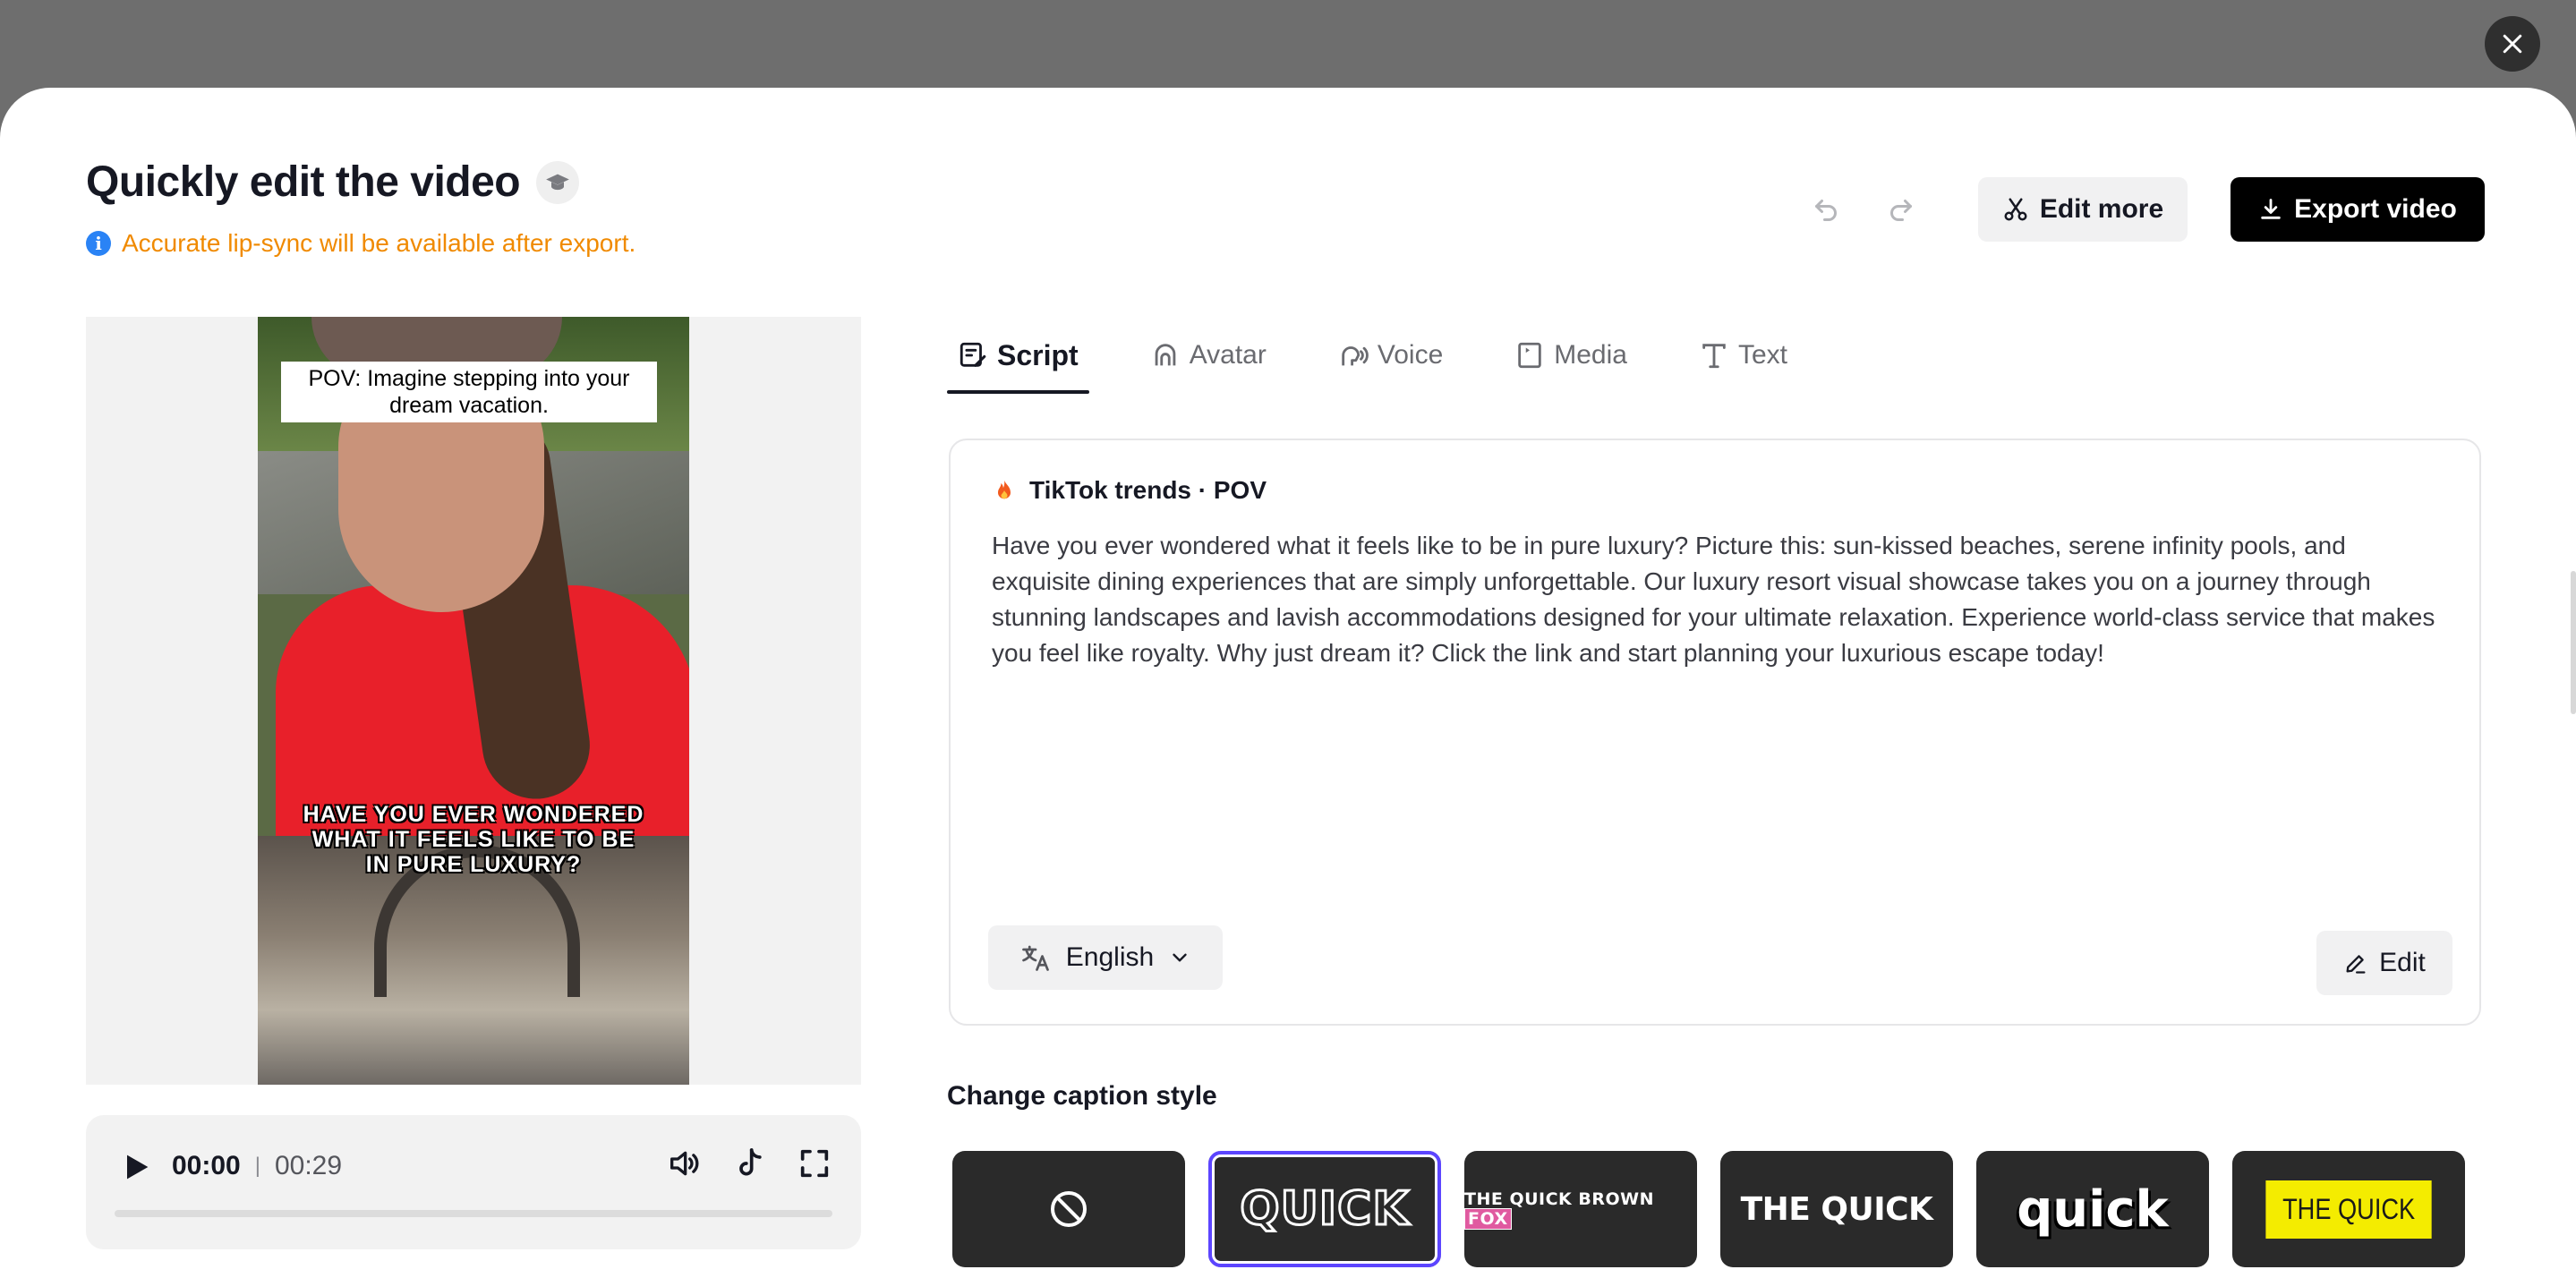  I want to click on caption-style-quick-outline: QUICK, so click(1324, 1209).